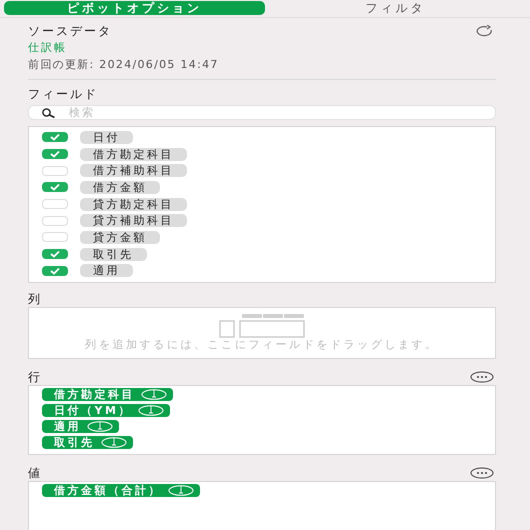  I want to click on section-title: 値, so click(35, 473).